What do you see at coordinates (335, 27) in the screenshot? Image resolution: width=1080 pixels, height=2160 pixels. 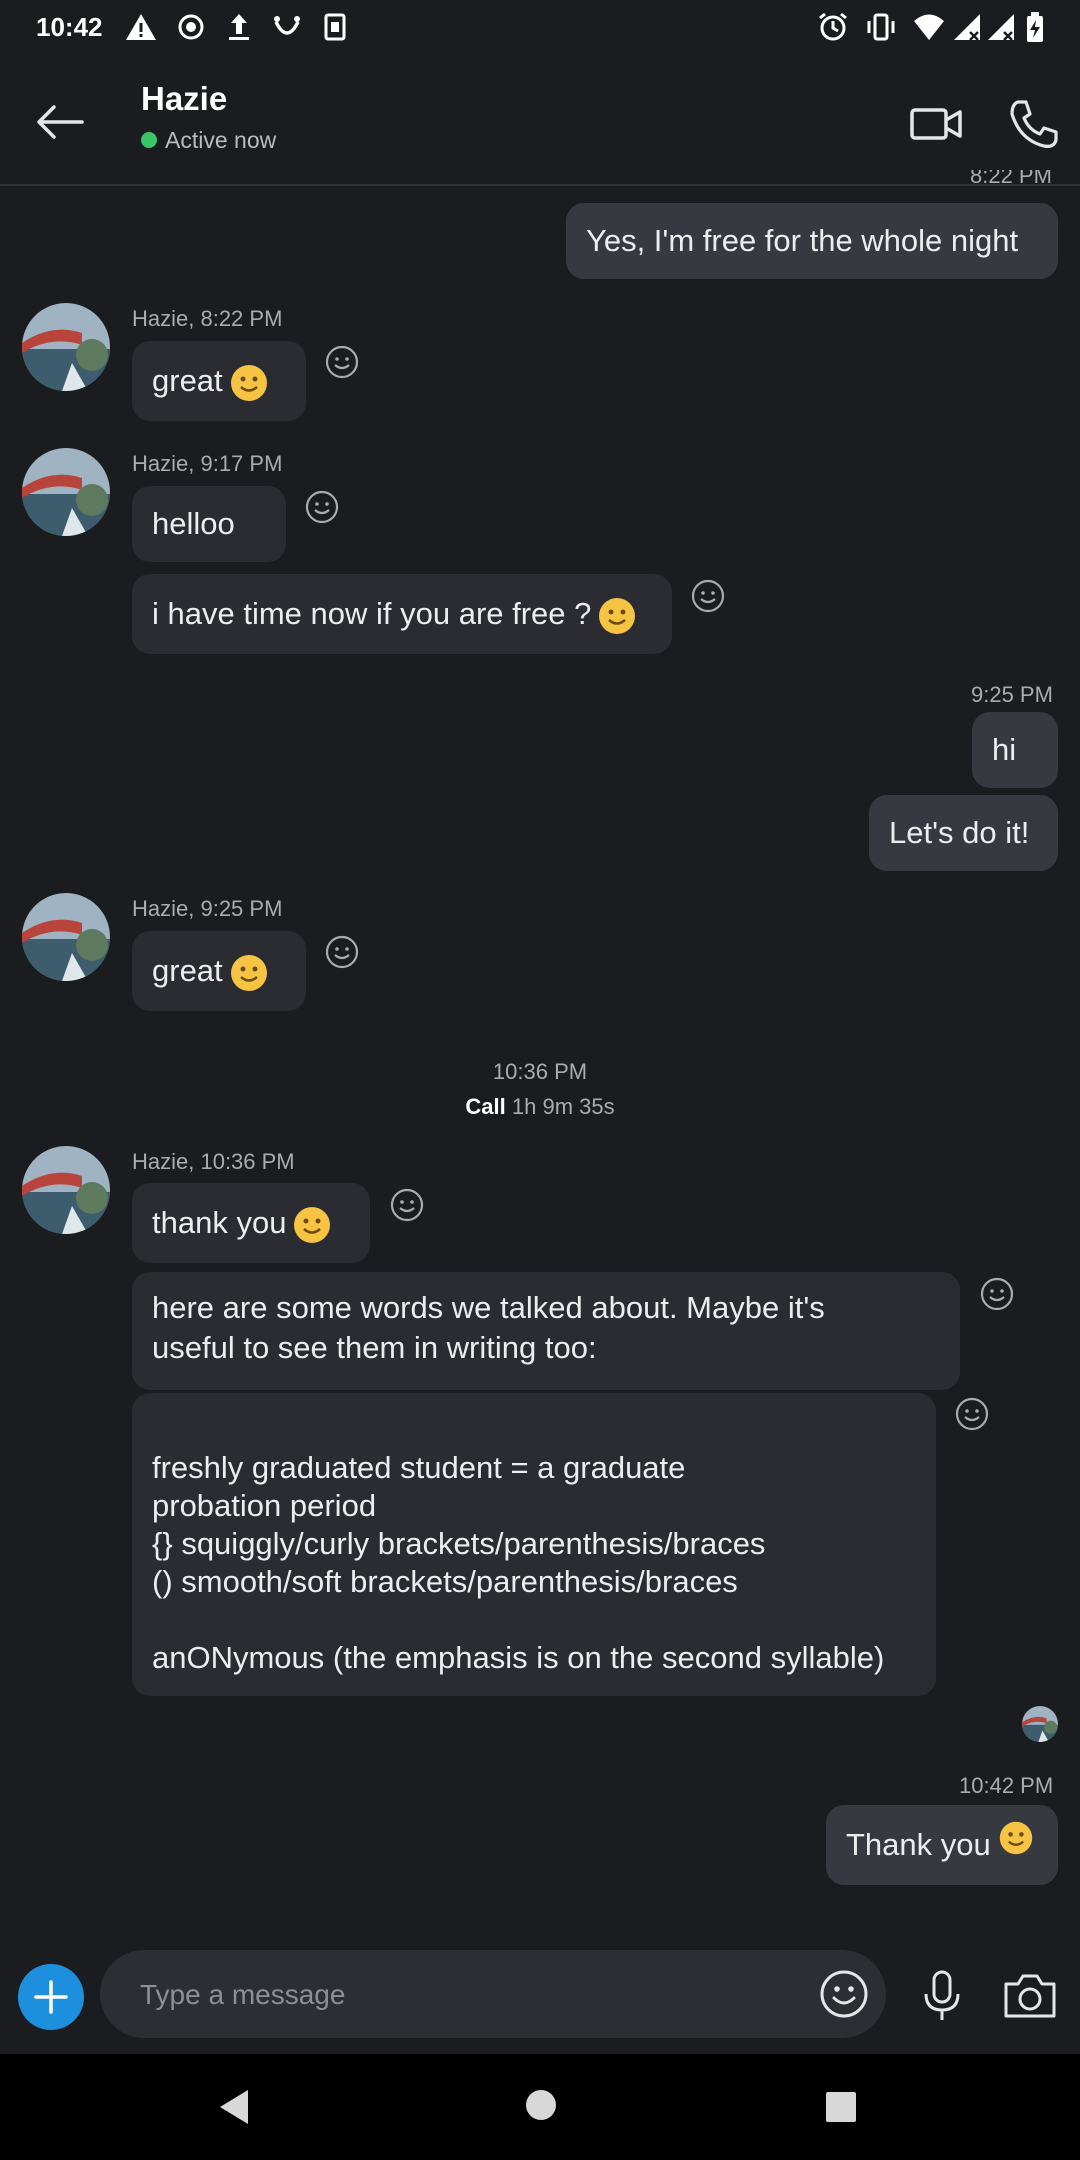 I see `sim-icon` at bounding box center [335, 27].